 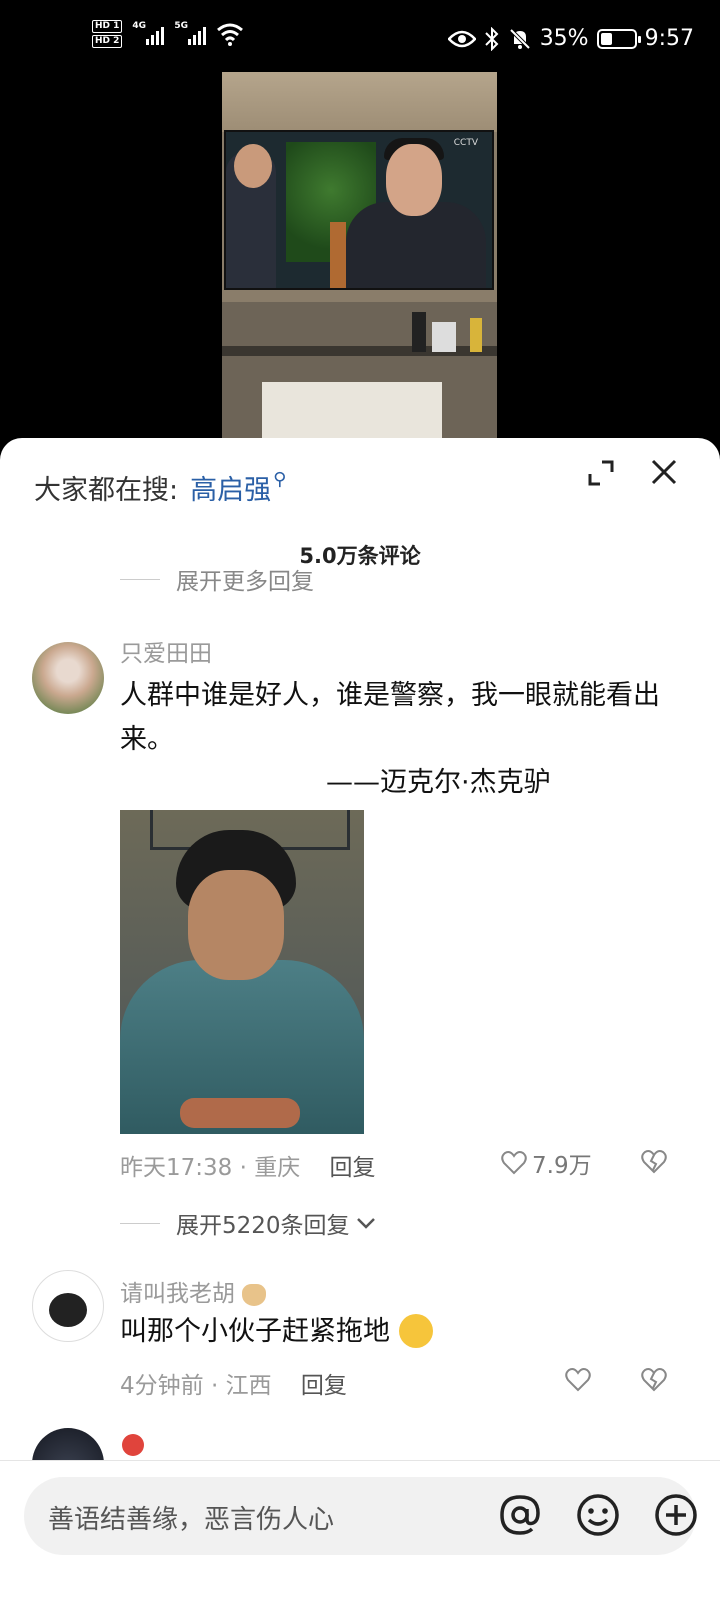 I want to click on expand-more-label: 展开更多回复, so click(x=245, y=580).